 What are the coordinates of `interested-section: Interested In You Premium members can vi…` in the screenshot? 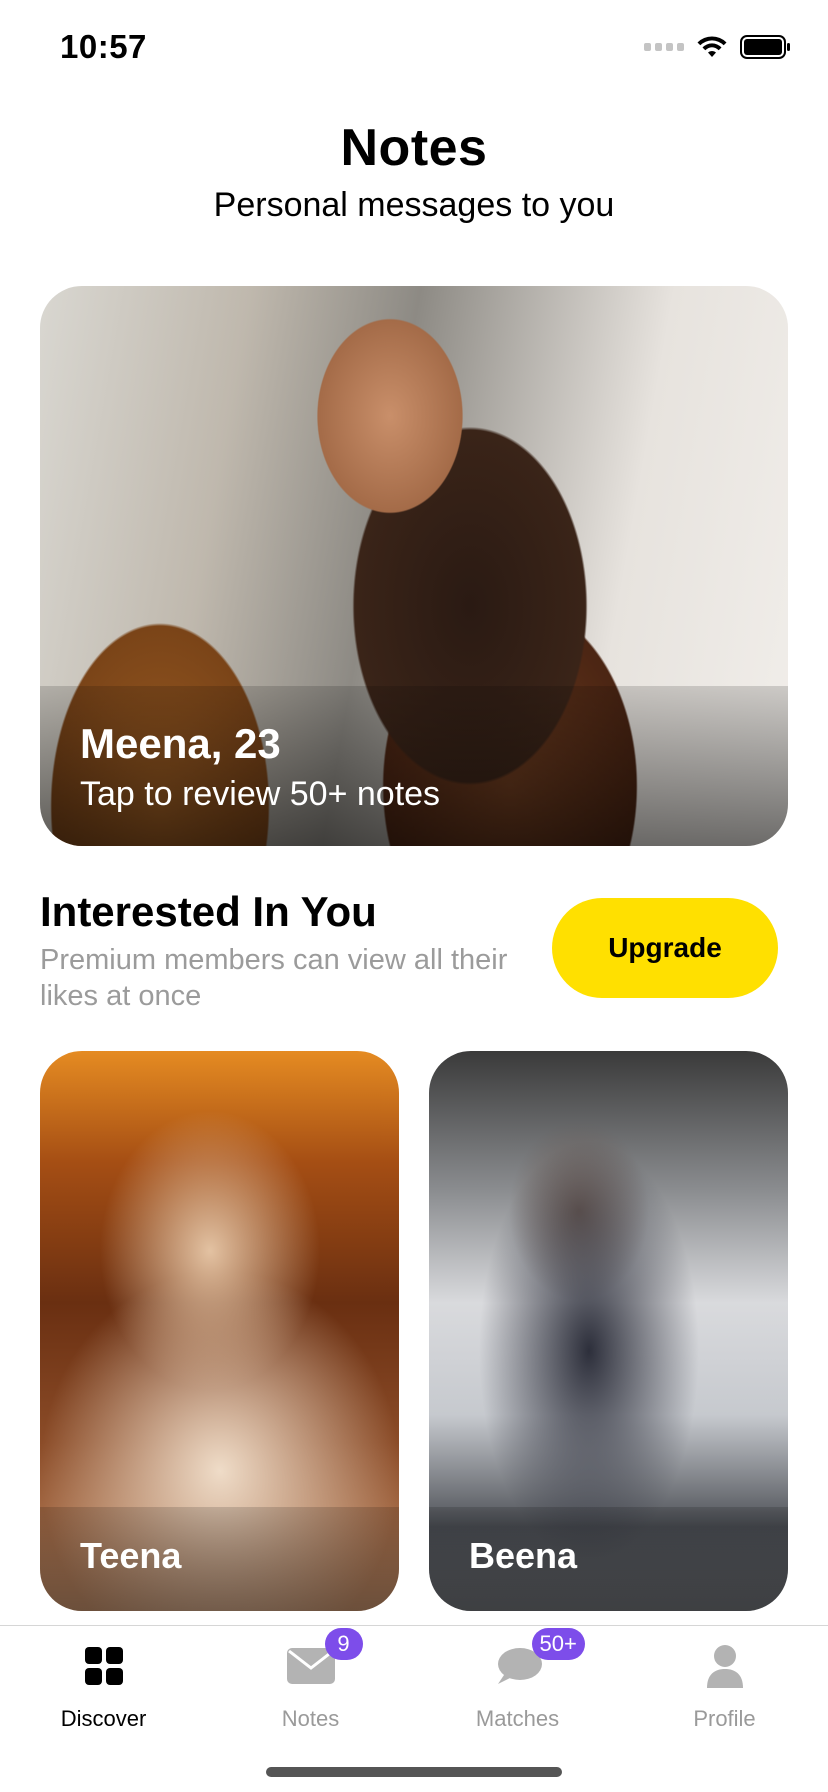 It's located at (414, 953).